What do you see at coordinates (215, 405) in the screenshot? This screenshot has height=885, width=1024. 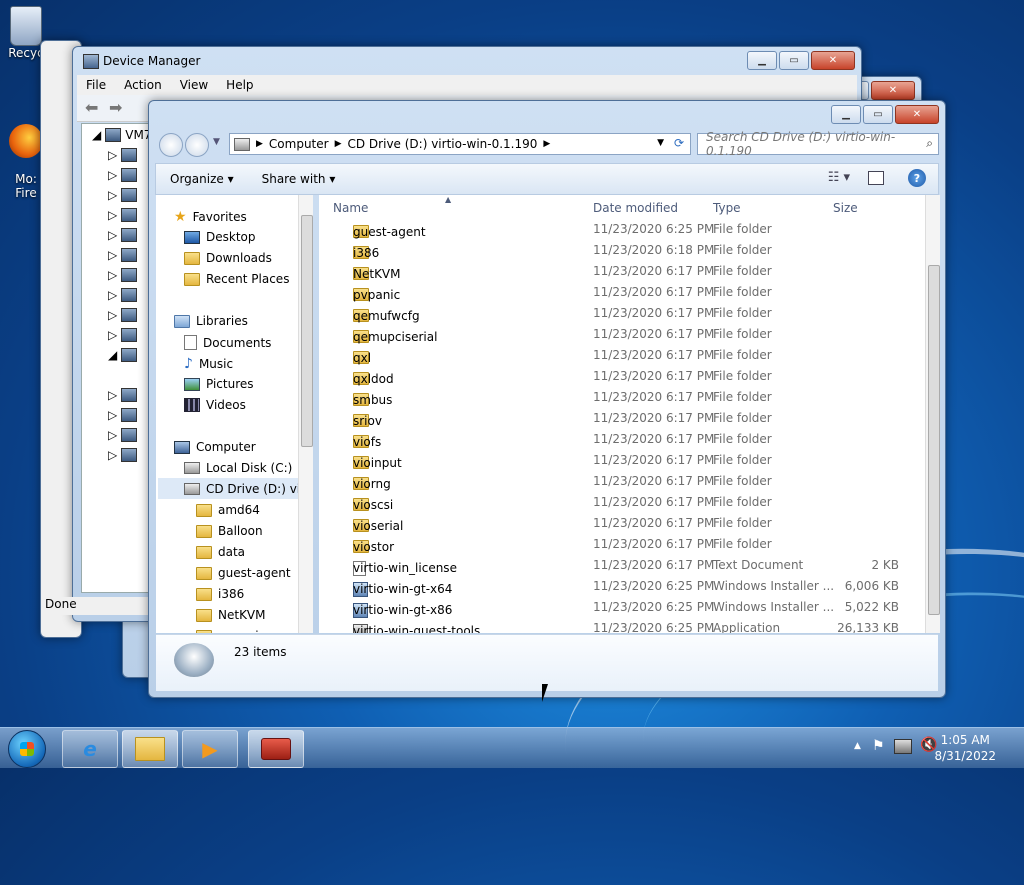 I see `nav-videos: Videos` at bounding box center [215, 405].